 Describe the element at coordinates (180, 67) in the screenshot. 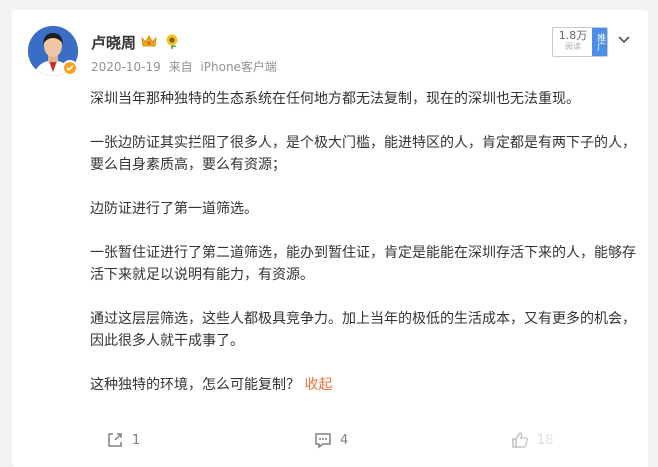

I see `source-prefix: 来自` at that location.